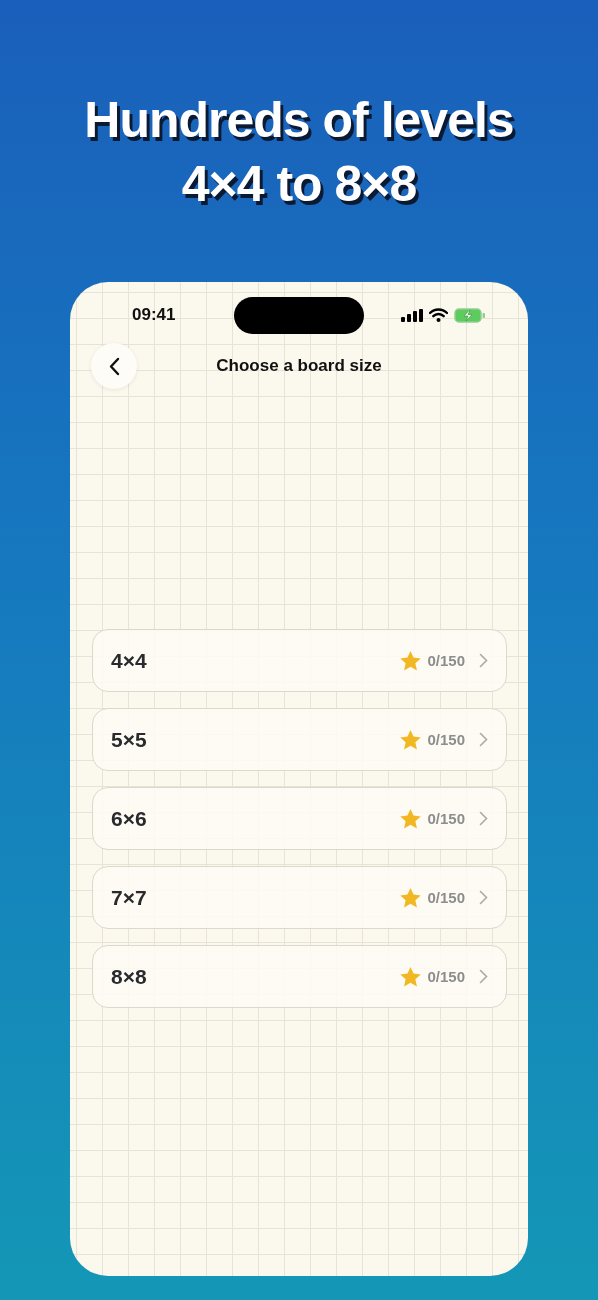  I want to click on board-size-row: 8×8 0/150, so click(299, 976).